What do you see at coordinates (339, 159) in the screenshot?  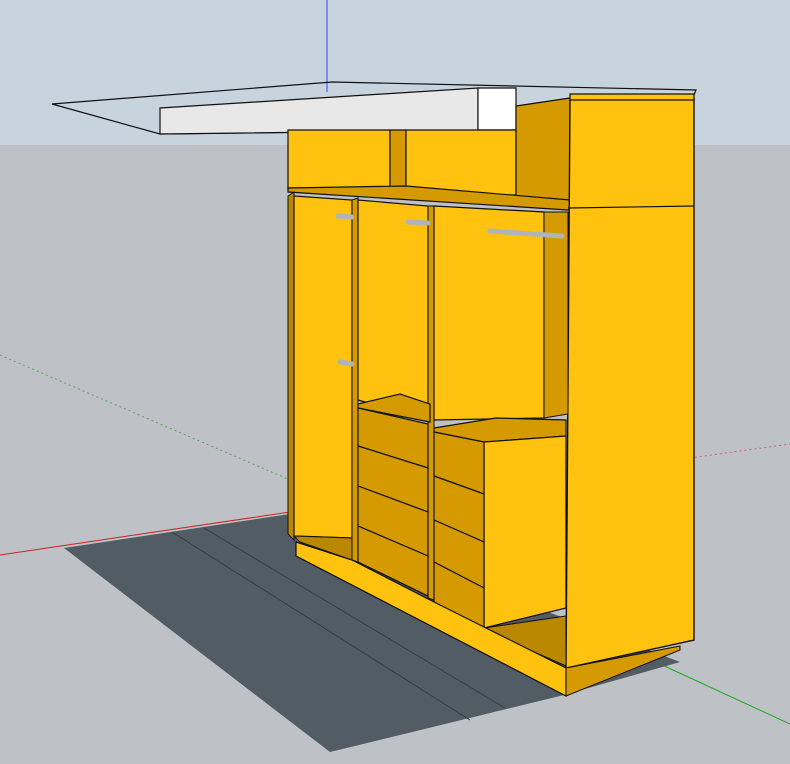 I see `top-left-compartment` at bounding box center [339, 159].